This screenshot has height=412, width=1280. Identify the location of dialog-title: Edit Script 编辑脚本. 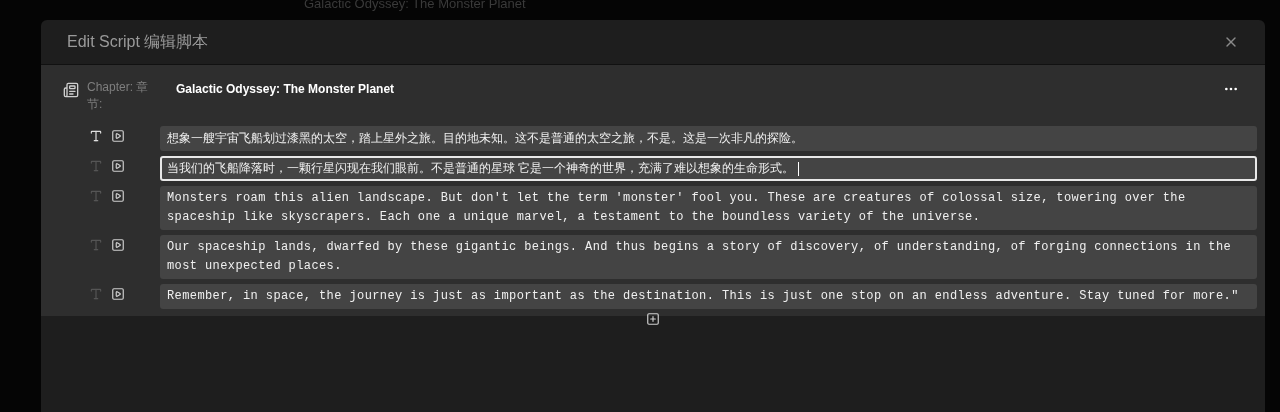
(138, 42).